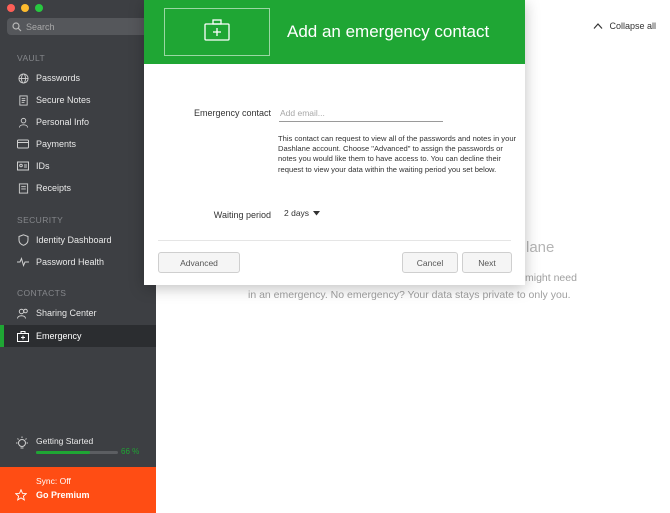  Describe the element at coordinates (78, 188) in the screenshot. I see `sidebar-item-receipts: Receipts` at that location.